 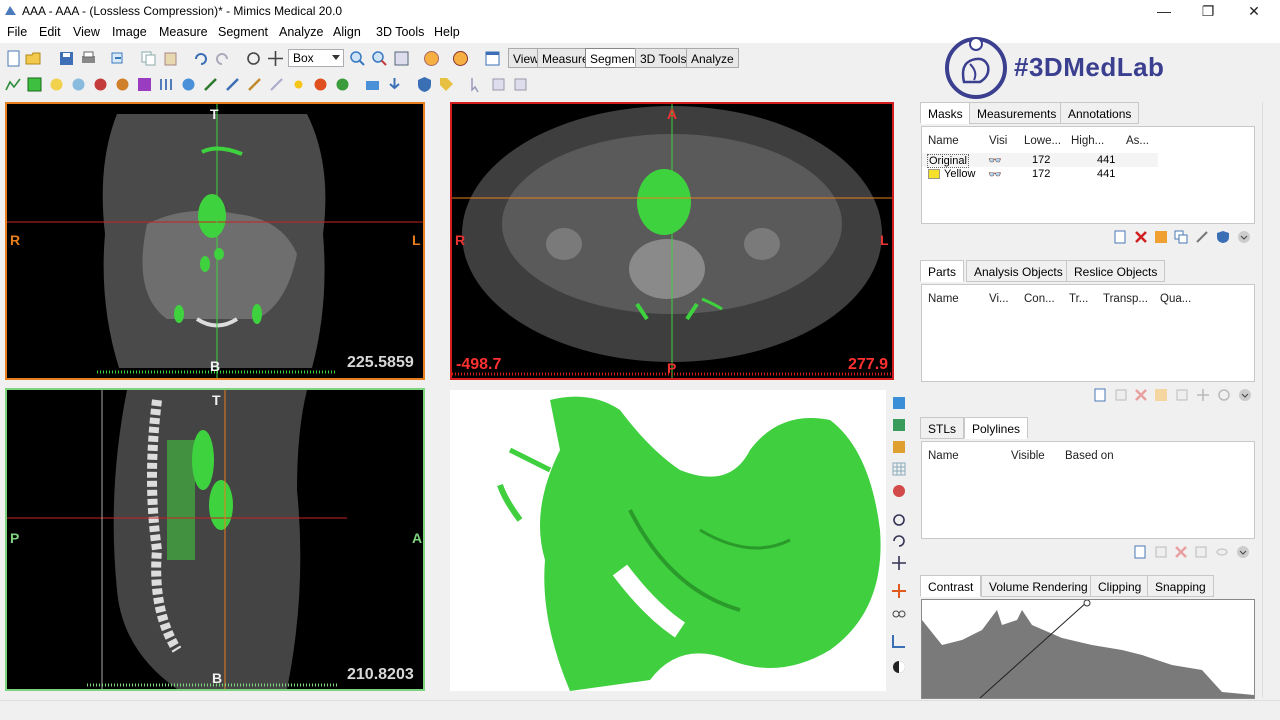 I want to click on right-panel-scrollbar, so click(x=1269, y=400).